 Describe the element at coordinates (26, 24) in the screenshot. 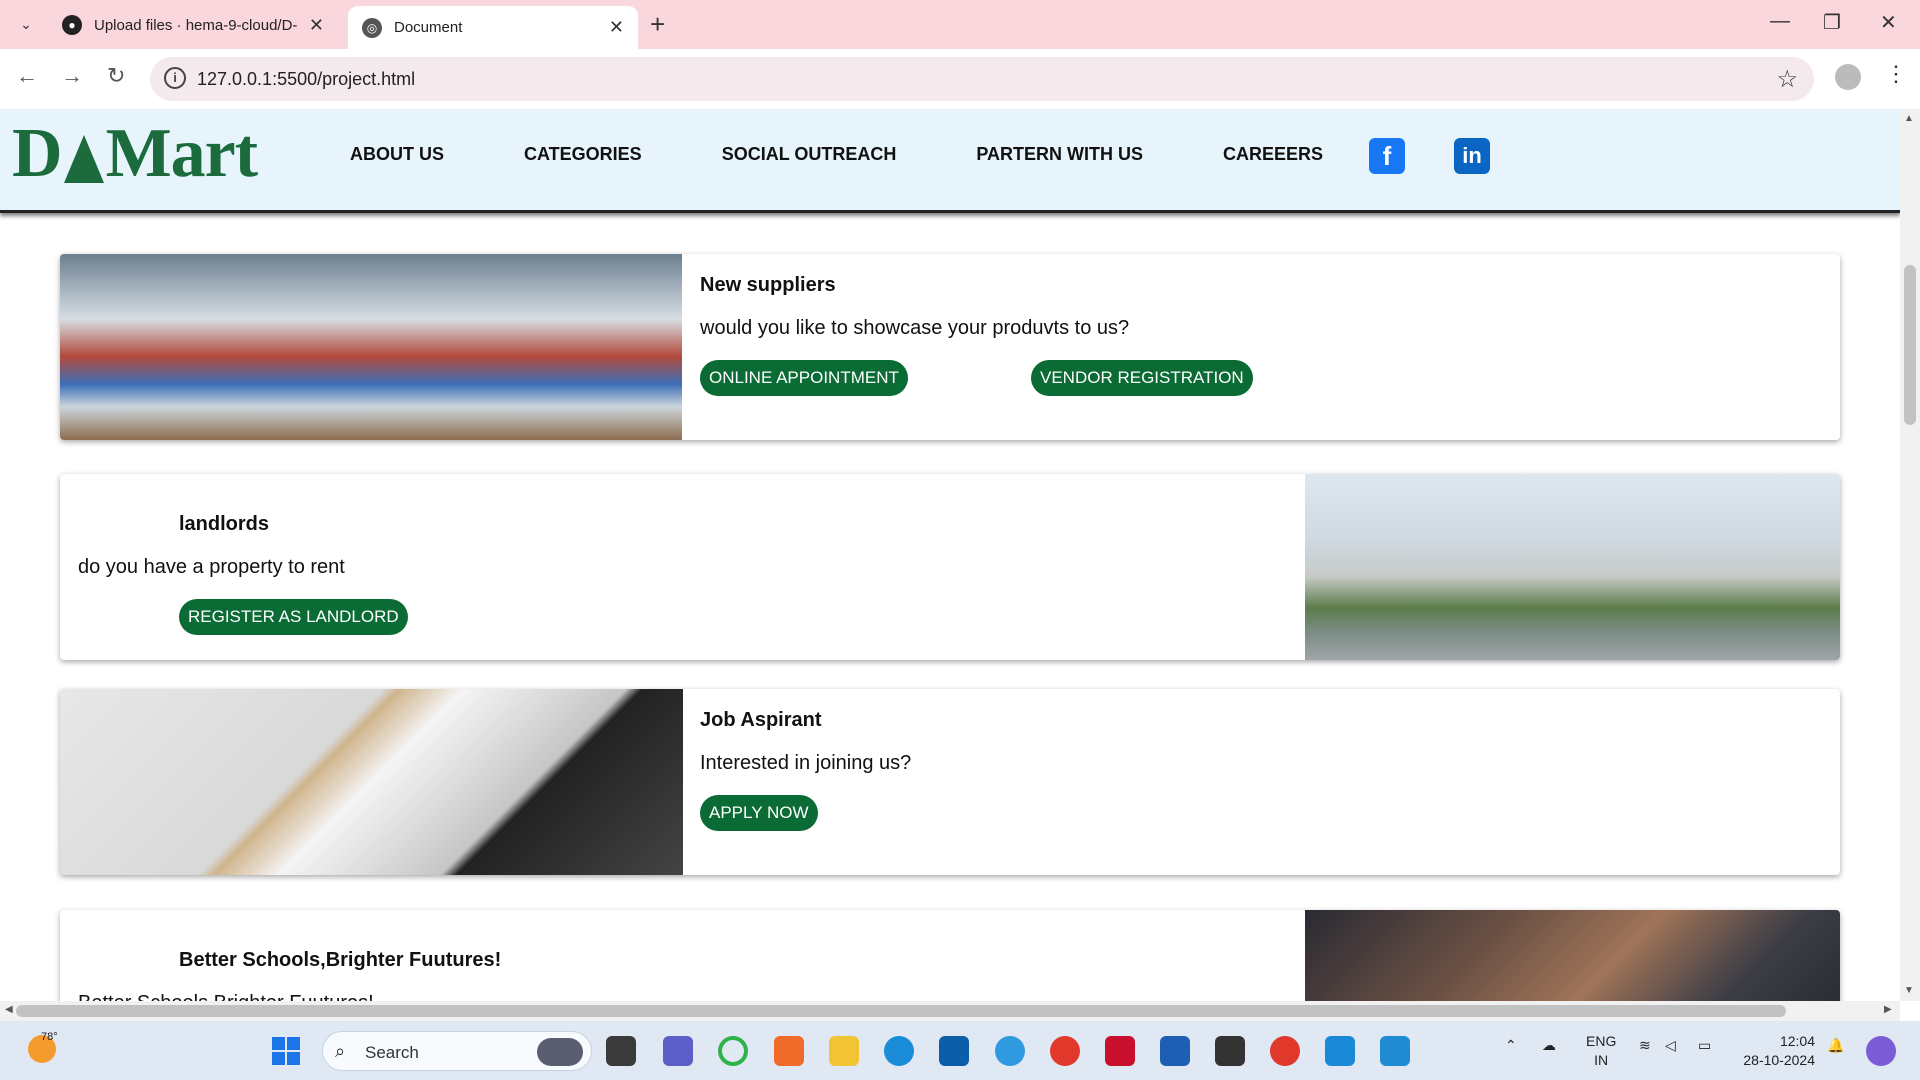

I see `tab-search-button: ⌄` at that location.